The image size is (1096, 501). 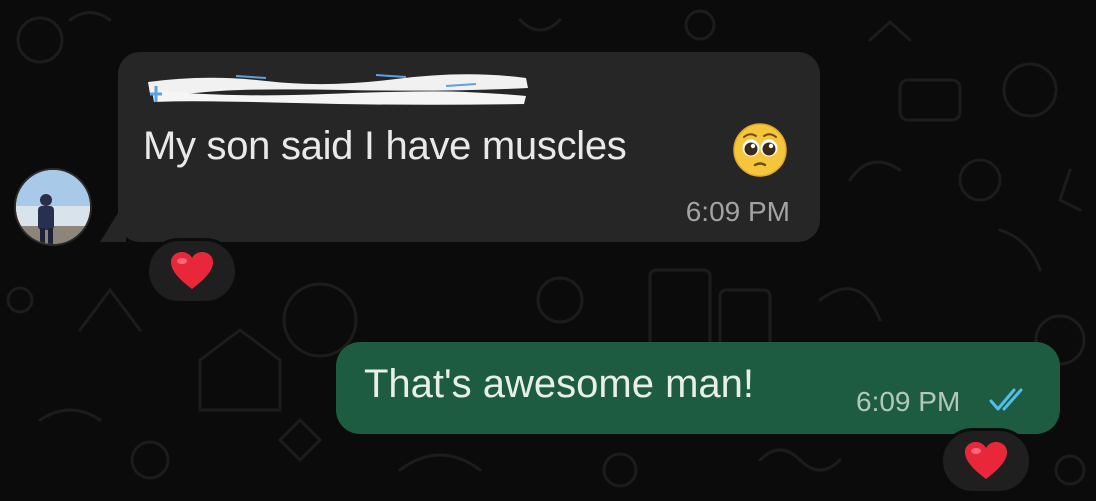 What do you see at coordinates (559, 384) in the screenshot?
I see `outgoing-message-text: That's awesome man!` at bounding box center [559, 384].